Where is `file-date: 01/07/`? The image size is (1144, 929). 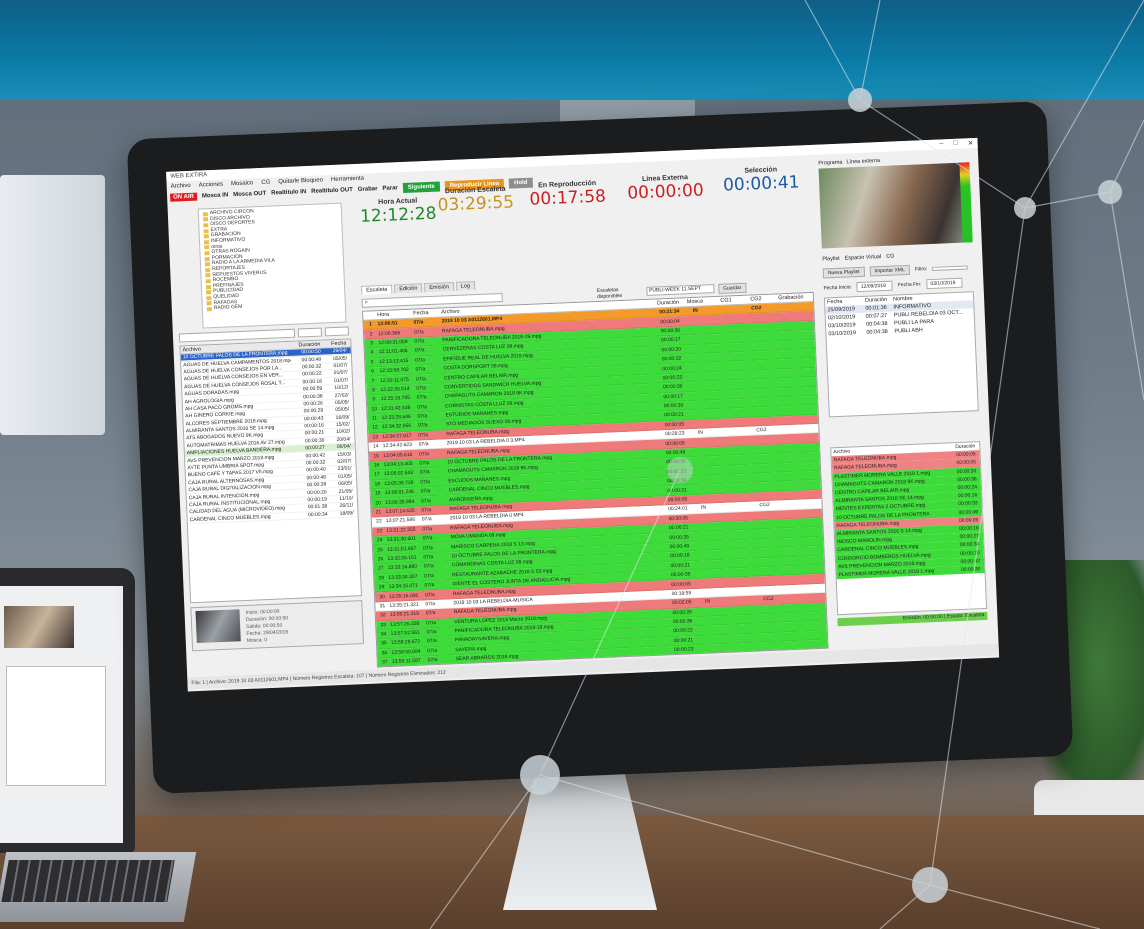
file-date: 01/07/ is located at coordinates (341, 380).